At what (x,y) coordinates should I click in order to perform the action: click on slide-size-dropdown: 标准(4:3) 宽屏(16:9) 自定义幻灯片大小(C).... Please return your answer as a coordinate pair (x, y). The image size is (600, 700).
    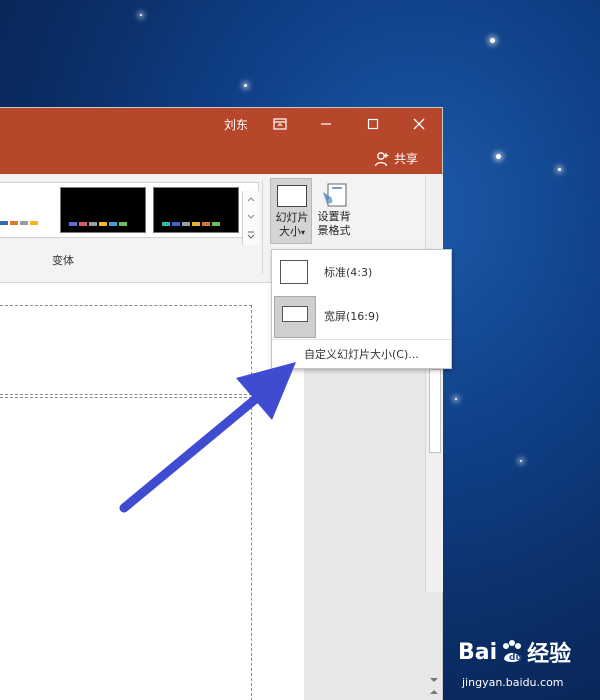
    Looking at the image, I should click on (361, 309).